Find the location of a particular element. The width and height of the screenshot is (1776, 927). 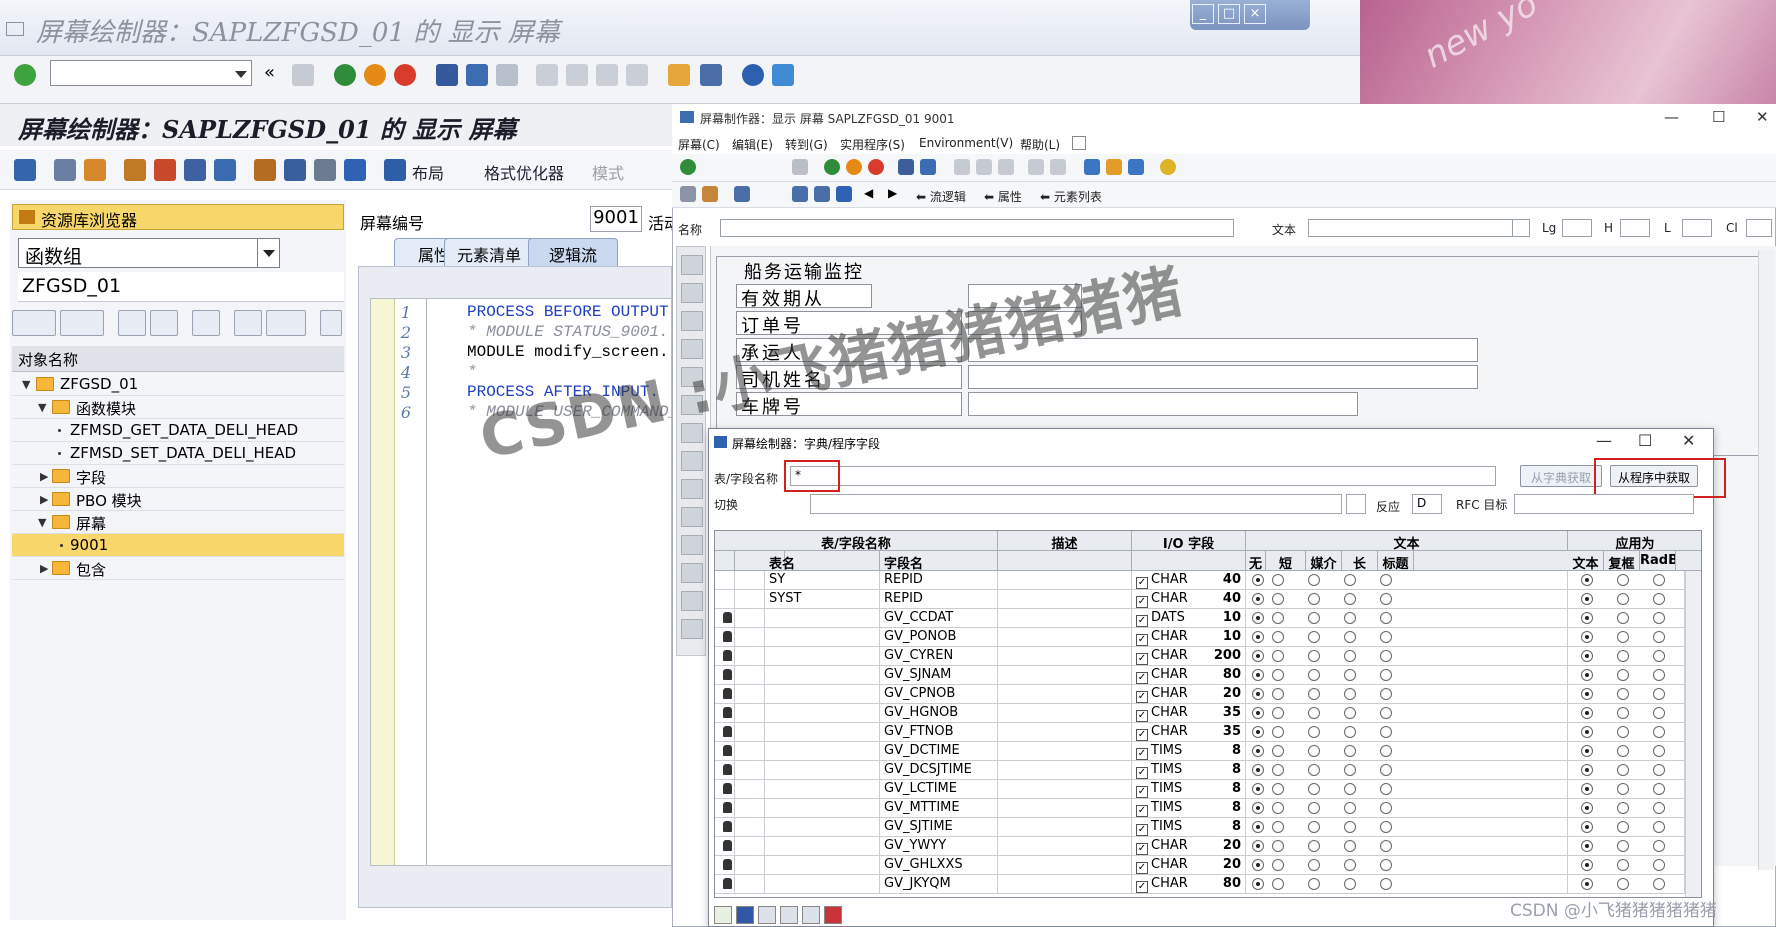

shortcut-icon is located at coordinates (711, 75).